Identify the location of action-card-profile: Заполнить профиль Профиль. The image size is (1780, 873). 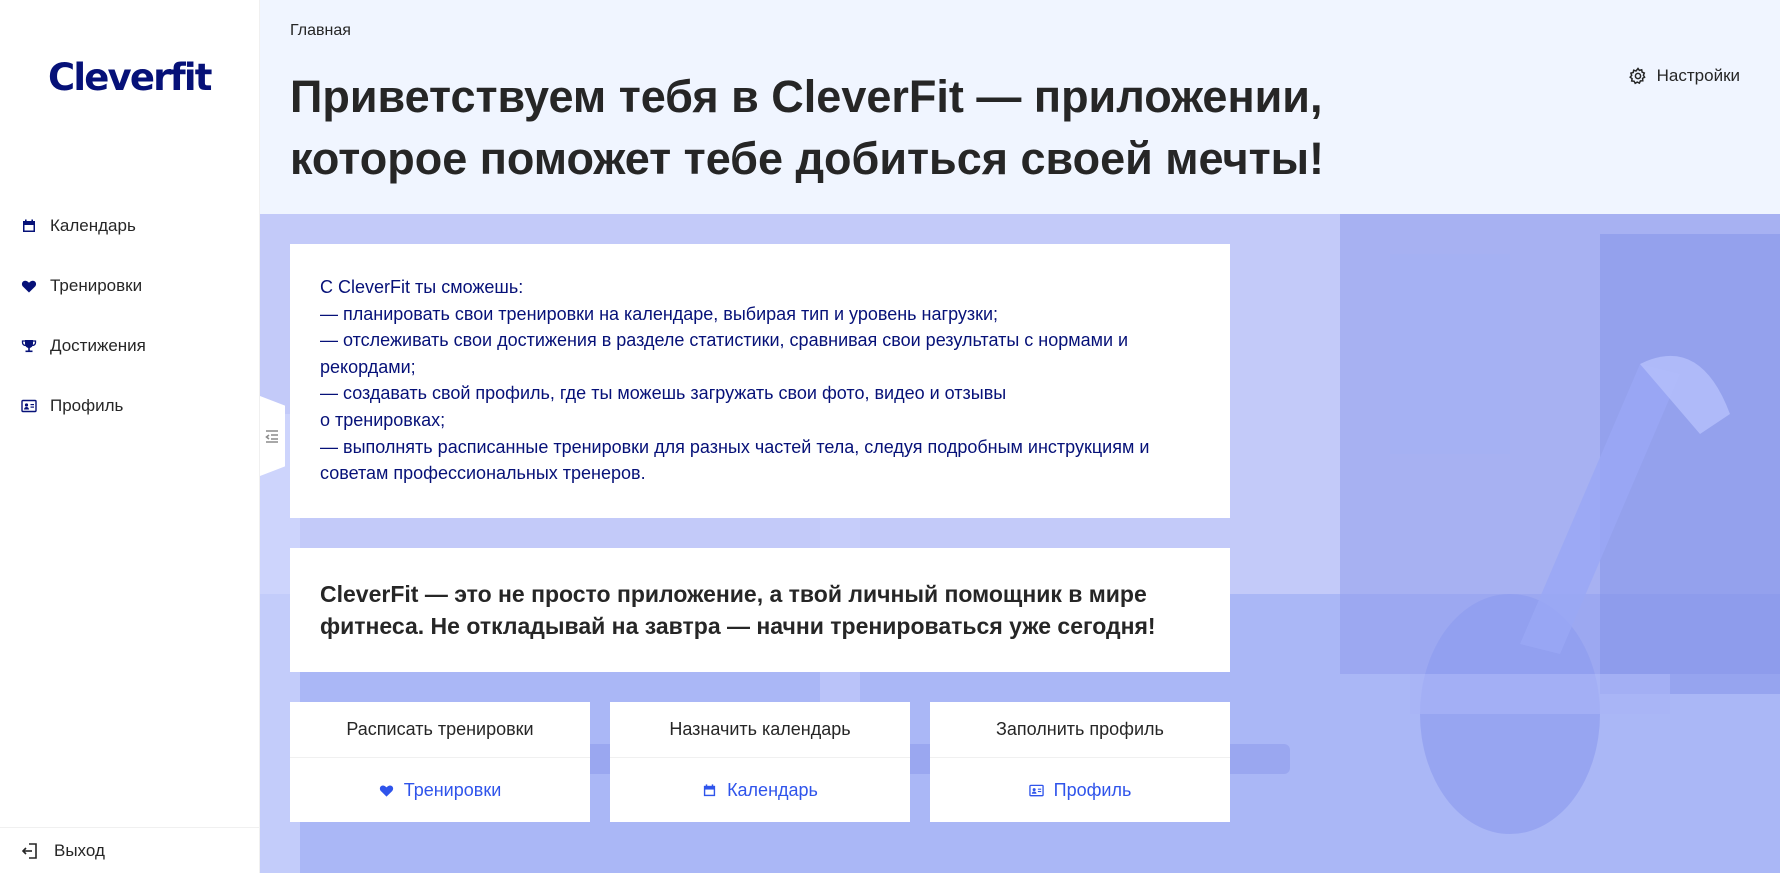
(1080, 762).